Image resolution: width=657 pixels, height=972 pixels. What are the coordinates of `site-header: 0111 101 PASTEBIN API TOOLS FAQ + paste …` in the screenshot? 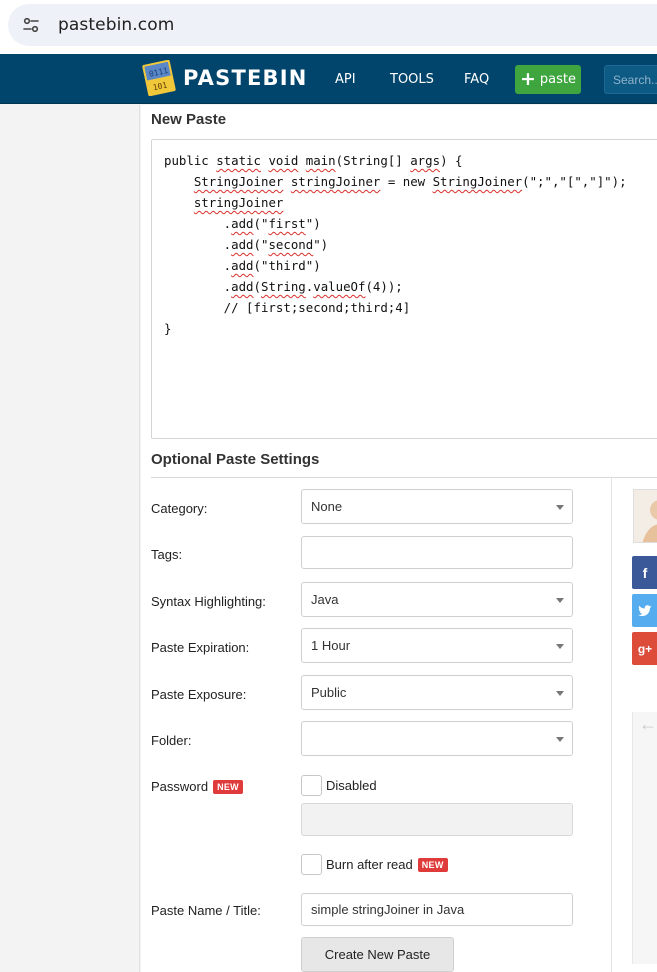 It's located at (328, 79).